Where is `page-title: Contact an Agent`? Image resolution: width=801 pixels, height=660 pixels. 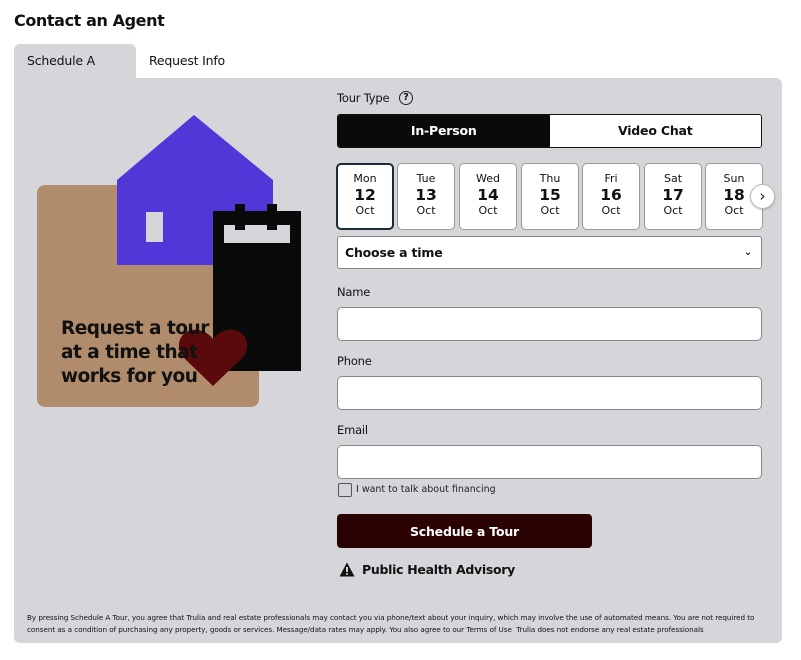 page-title: Contact an Agent is located at coordinates (89, 20).